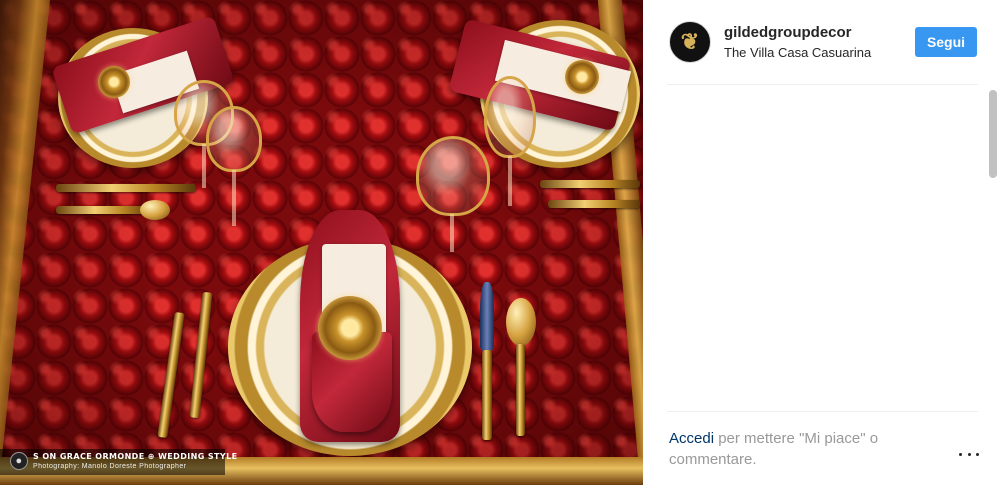 This screenshot has width=1000, height=485. Describe the element at coordinates (110, 466) in the screenshot. I see `photo-credit-photographer: Photography: Manolo Doreste Photographer` at that location.